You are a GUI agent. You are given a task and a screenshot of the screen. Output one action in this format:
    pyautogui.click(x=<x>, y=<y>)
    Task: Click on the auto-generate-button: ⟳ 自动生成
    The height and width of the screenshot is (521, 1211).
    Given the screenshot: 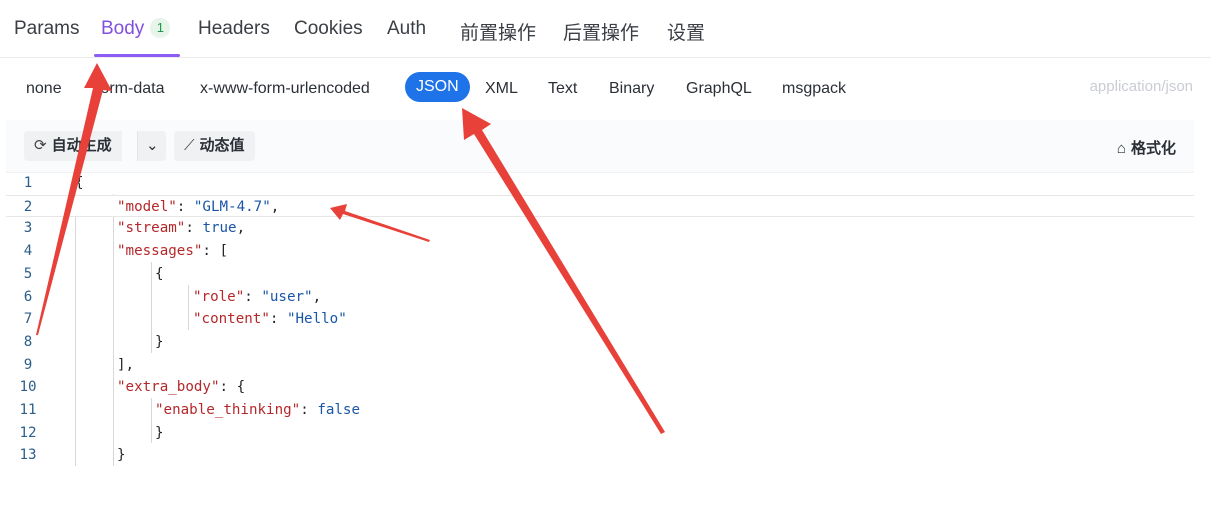 What is the action you would take?
    pyautogui.click(x=73, y=146)
    